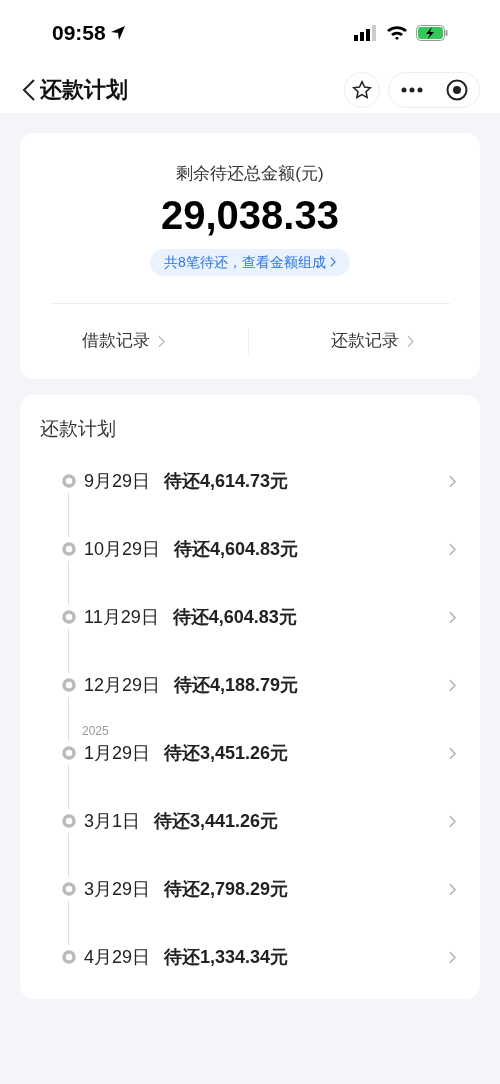 This screenshot has width=500, height=1084. I want to click on location-arrow-icon, so click(117, 33).